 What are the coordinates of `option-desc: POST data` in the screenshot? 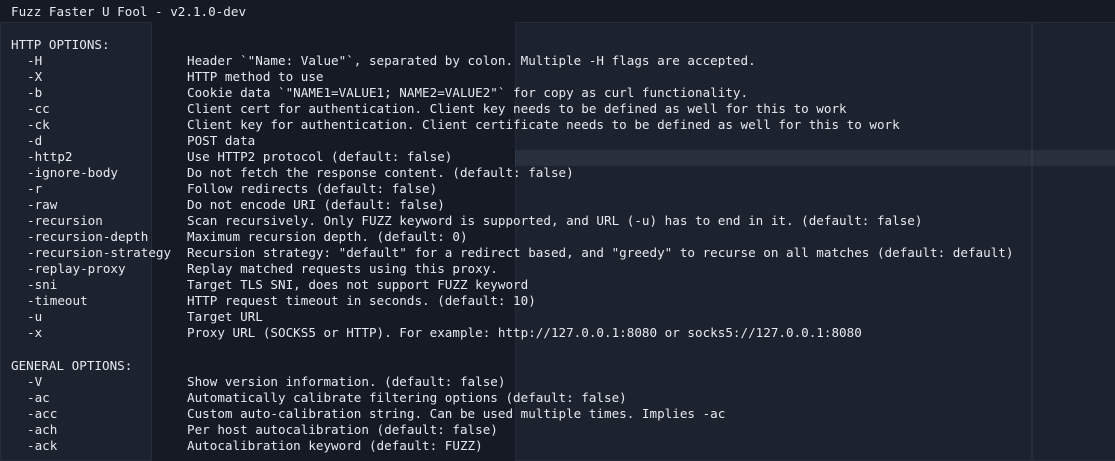 It's located at (221, 140).